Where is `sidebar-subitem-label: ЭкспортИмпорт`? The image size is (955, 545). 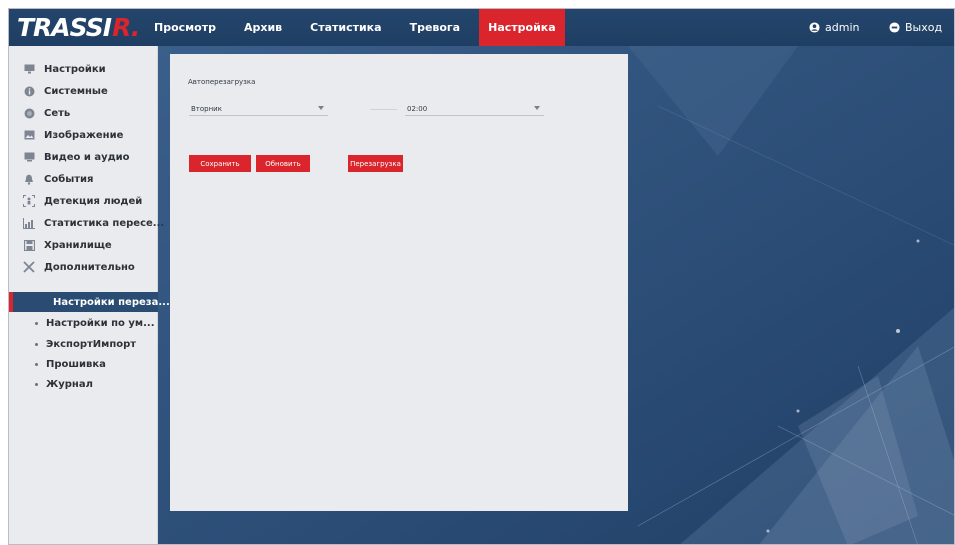 sidebar-subitem-label: ЭкспортИмпорт is located at coordinates (91, 344).